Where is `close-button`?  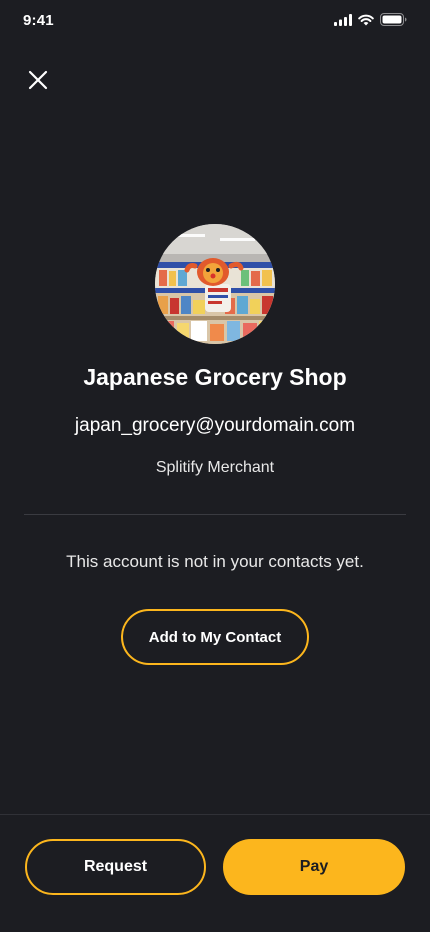
close-button is located at coordinates (38, 80).